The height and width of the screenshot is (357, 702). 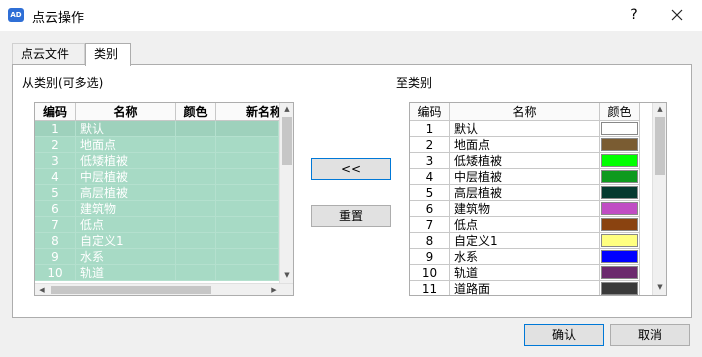 I want to click on source-vertical-scrollbar: ▲ ▼, so click(x=286, y=193).